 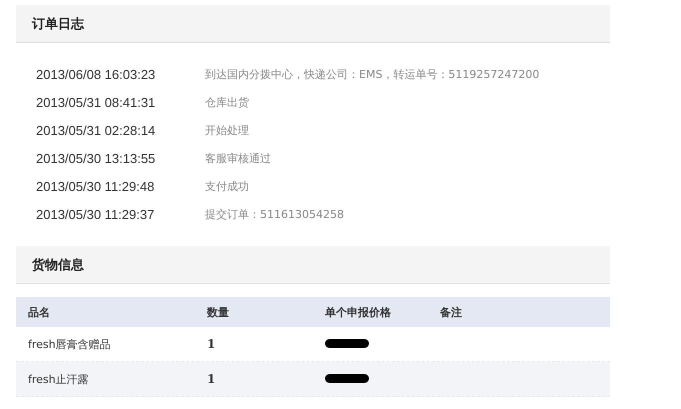 What do you see at coordinates (96, 74) in the screenshot?
I see `log-time: 2013/06/08 16:03:23` at bounding box center [96, 74].